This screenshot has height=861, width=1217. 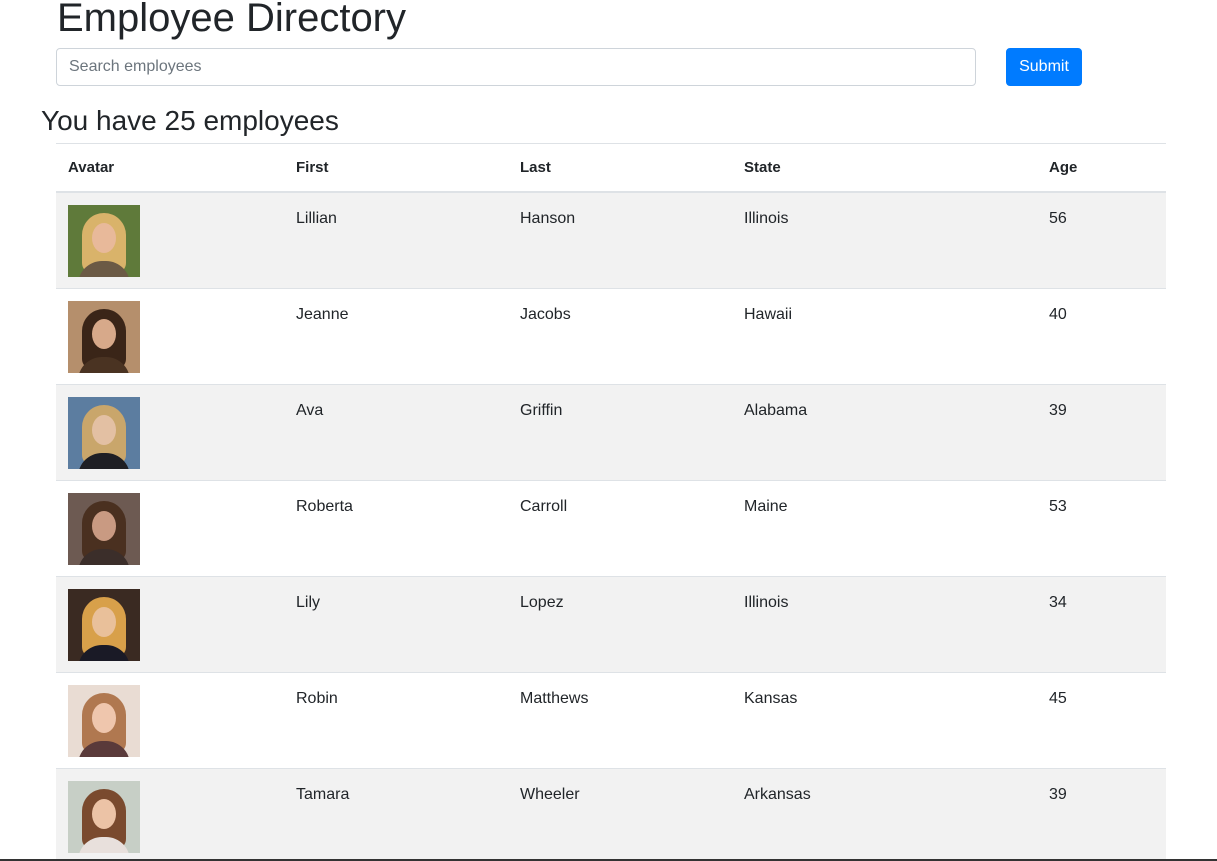 I want to click on last-name-cell-text: Jacobs, so click(x=545, y=314).